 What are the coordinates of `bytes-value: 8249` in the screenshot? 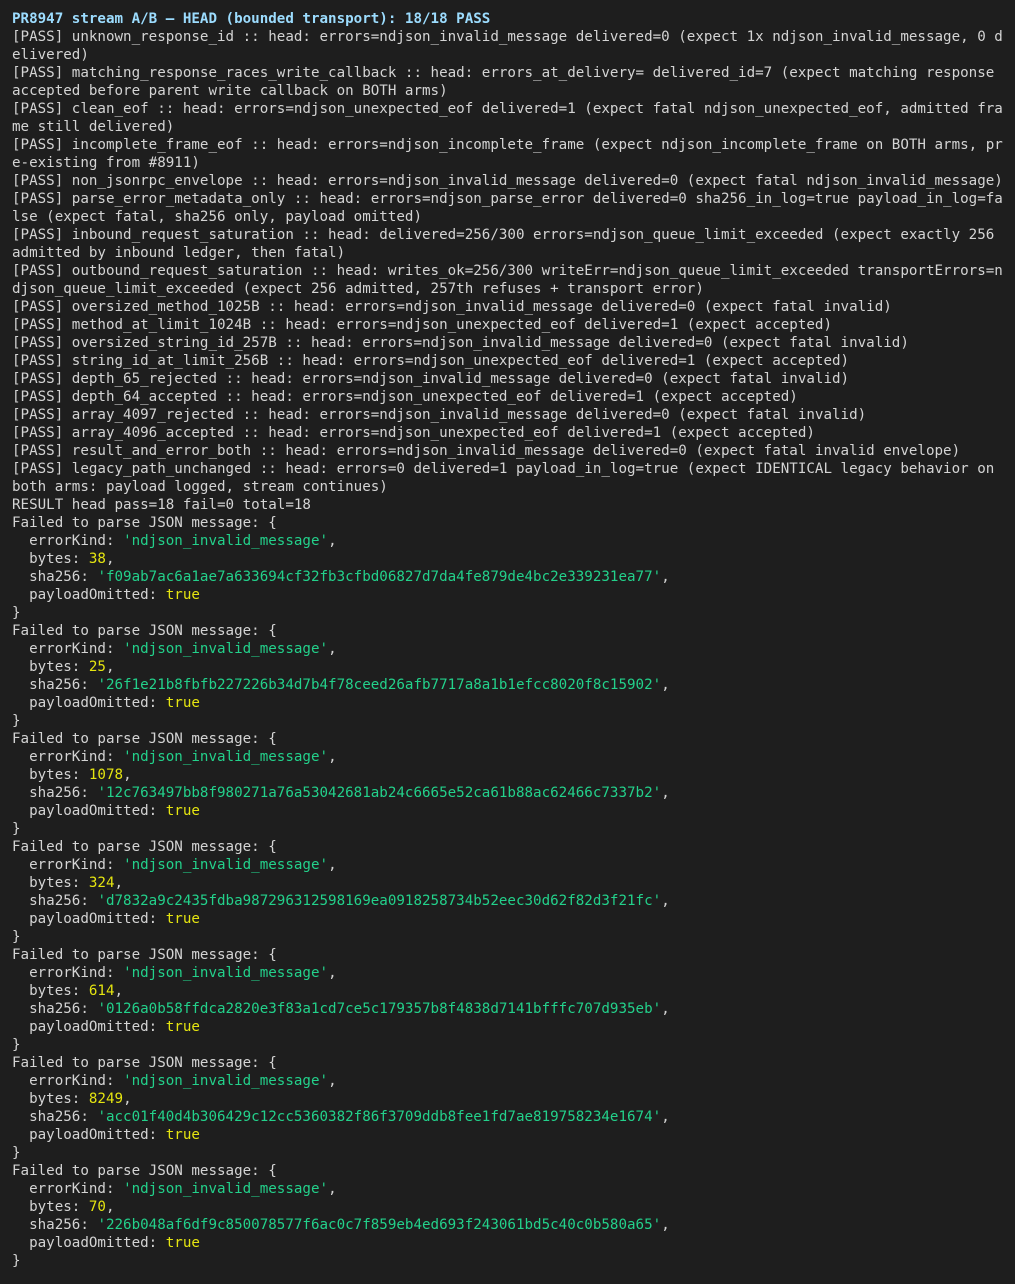 It's located at (106, 1099).